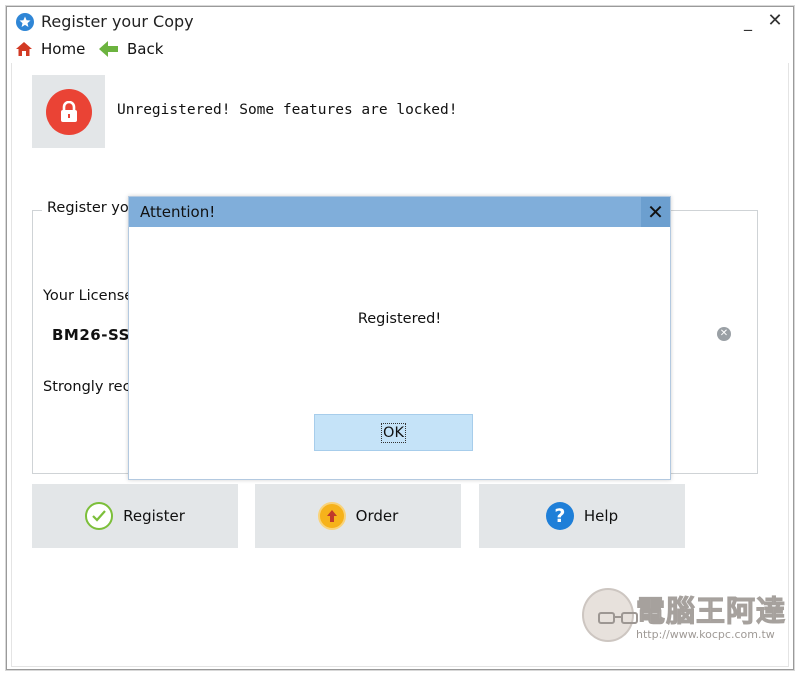 Image resolution: width=800 pixels, height=677 pixels. What do you see at coordinates (287, 110) in the screenshot?
I see `unregistered-message: Unregistered! Some features are locked!` at bounding box center [287, 110].